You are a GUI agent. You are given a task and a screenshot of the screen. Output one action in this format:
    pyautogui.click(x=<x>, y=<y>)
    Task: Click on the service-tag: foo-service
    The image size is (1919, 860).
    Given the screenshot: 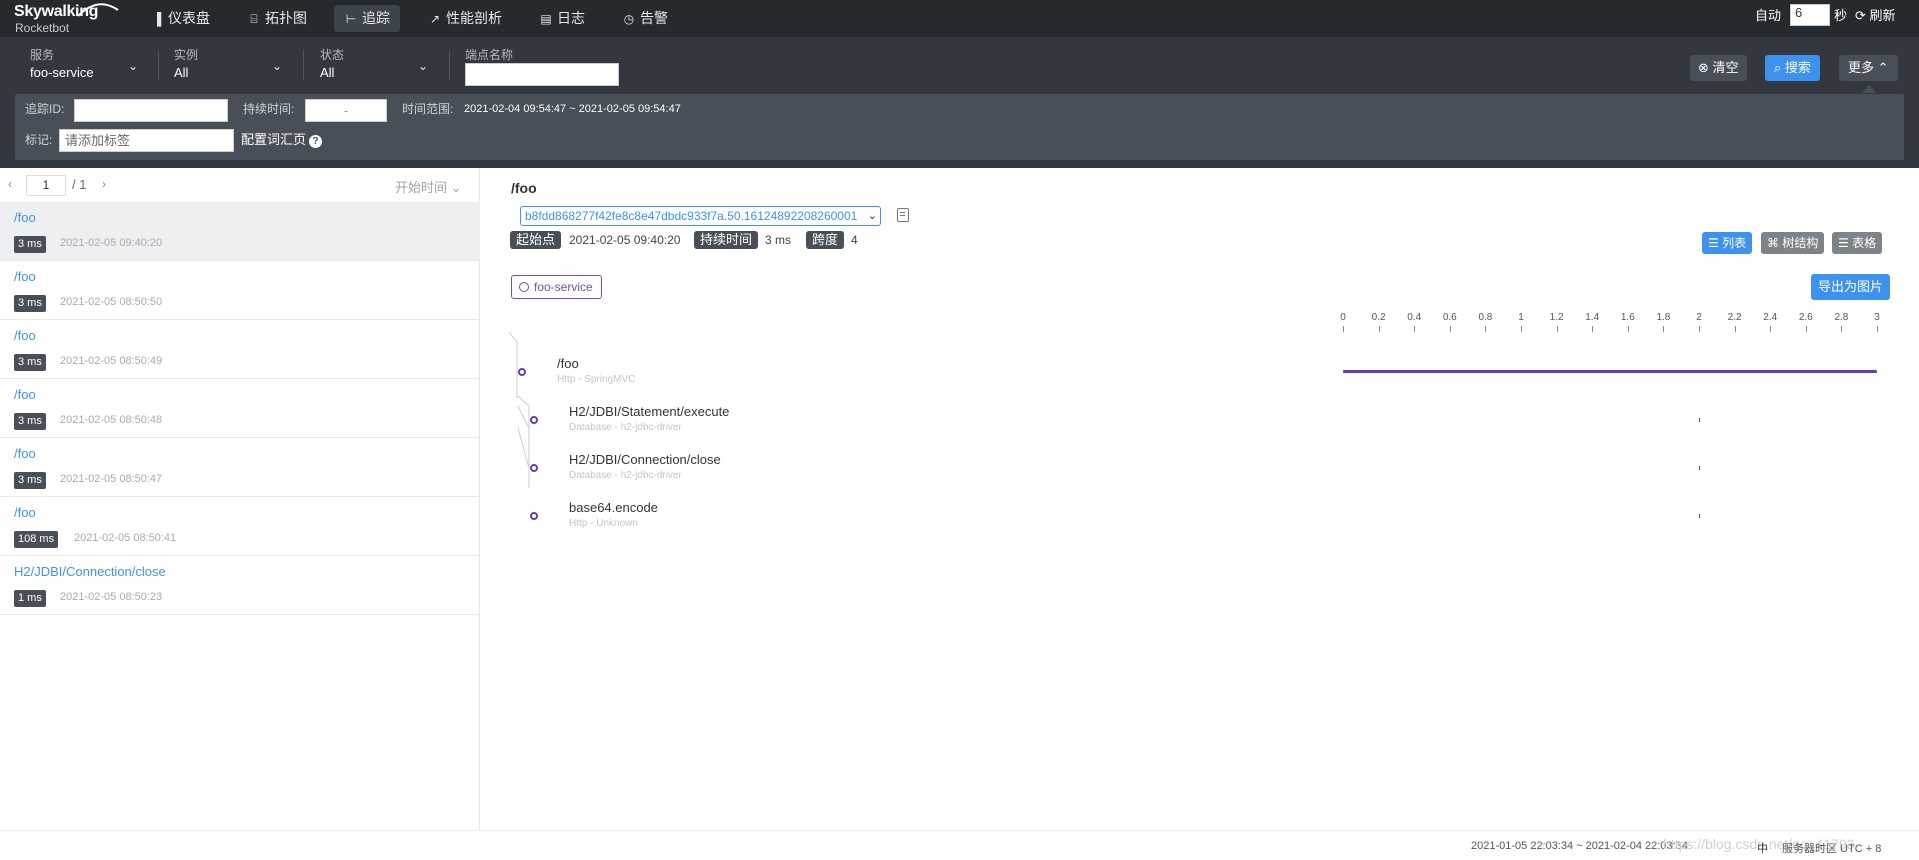 What is the action you would take?
    pyautogui.click(x=556, y=287)
    